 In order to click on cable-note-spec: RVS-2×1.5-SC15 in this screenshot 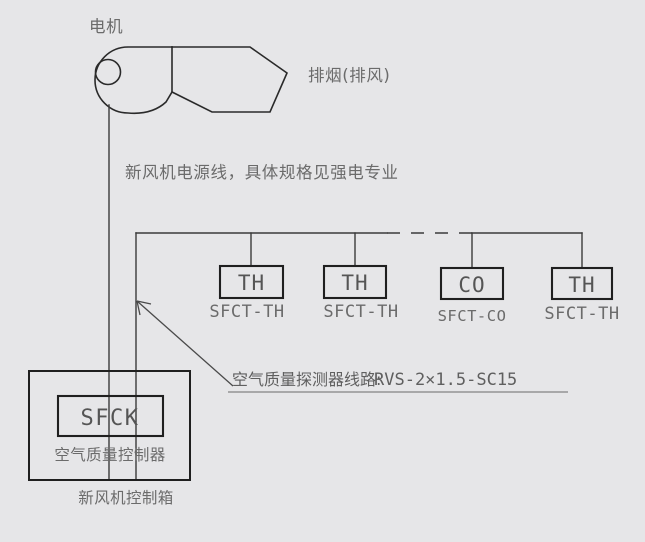, I will do `click(445, 380)`.